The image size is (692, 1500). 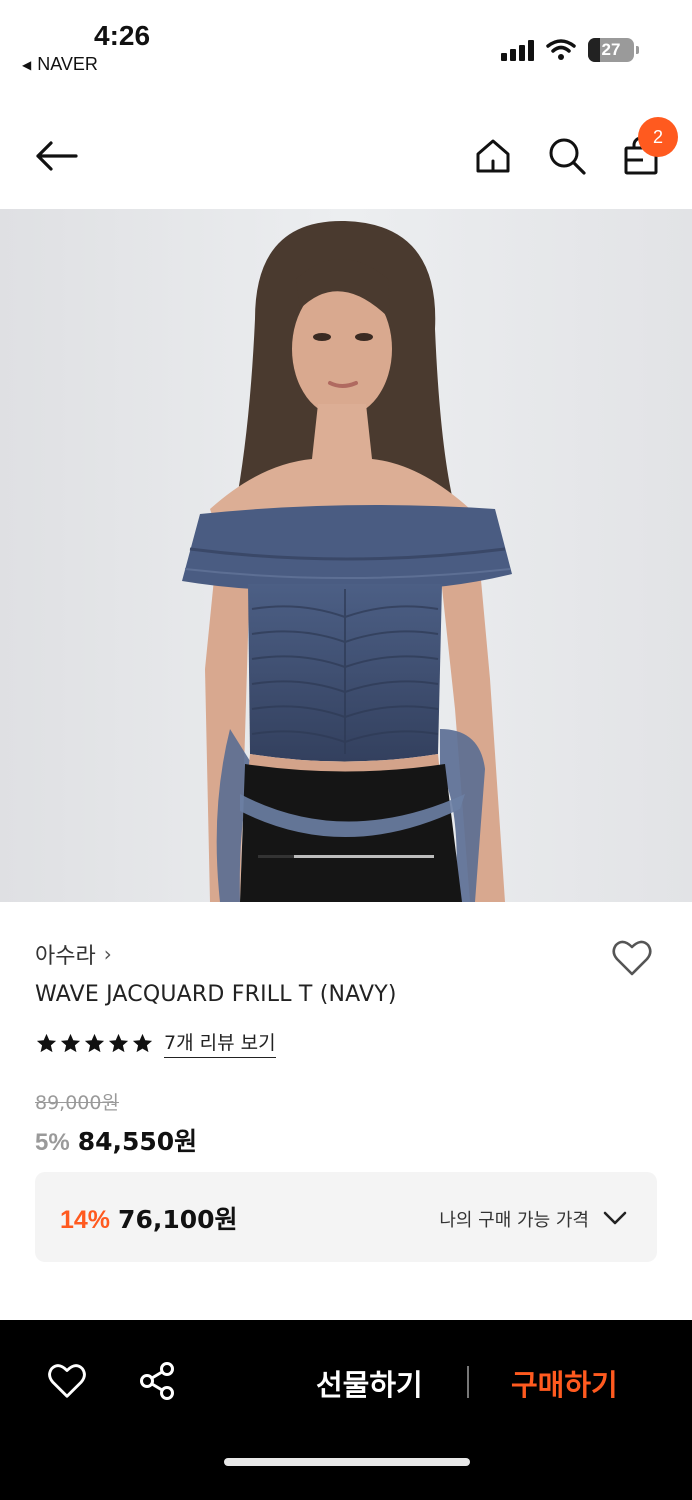 I want to click on home-icon, so click(x=493, y=156).